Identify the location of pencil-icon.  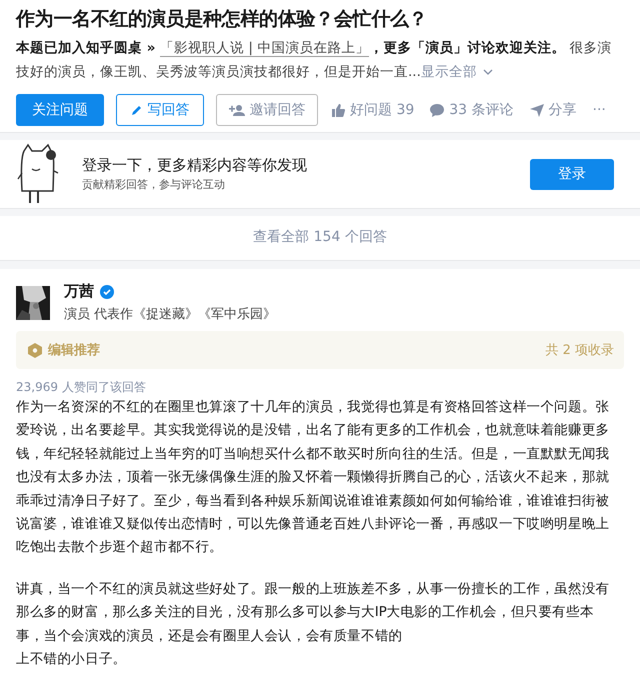
(136, 110).